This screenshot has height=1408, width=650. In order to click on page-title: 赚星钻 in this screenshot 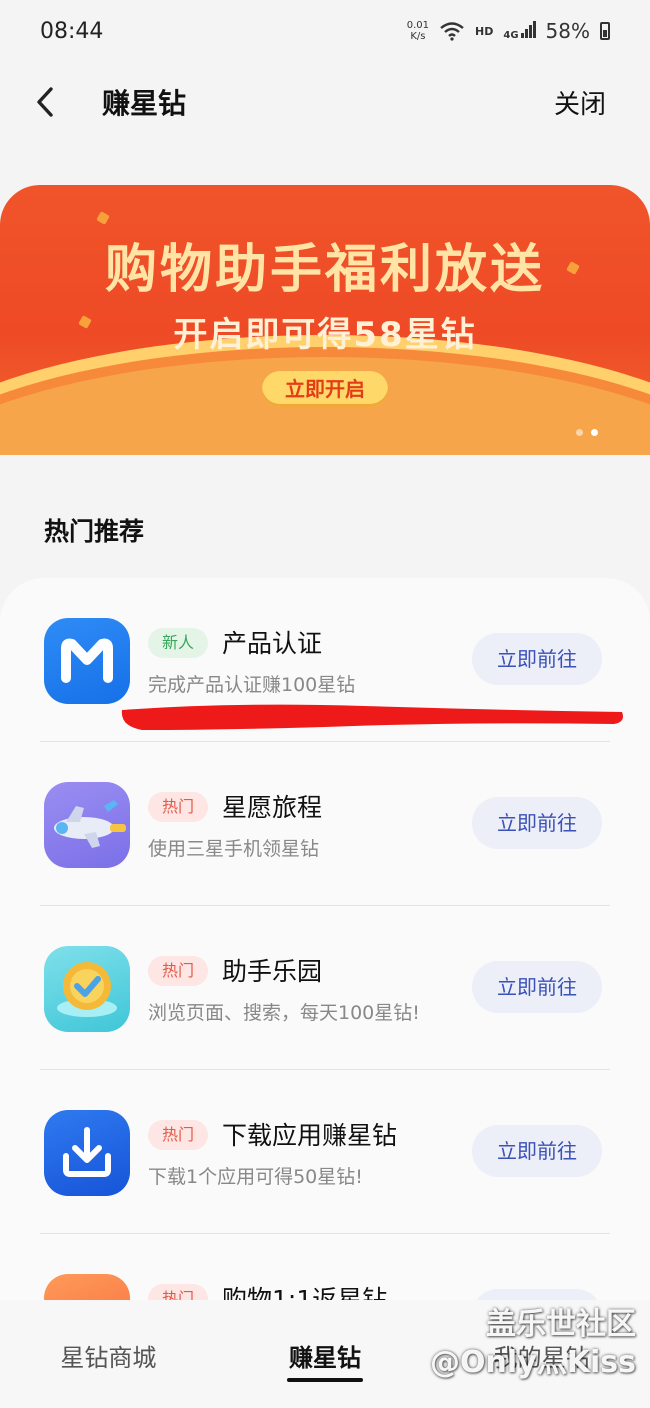, I will do `click(144, 103)`.